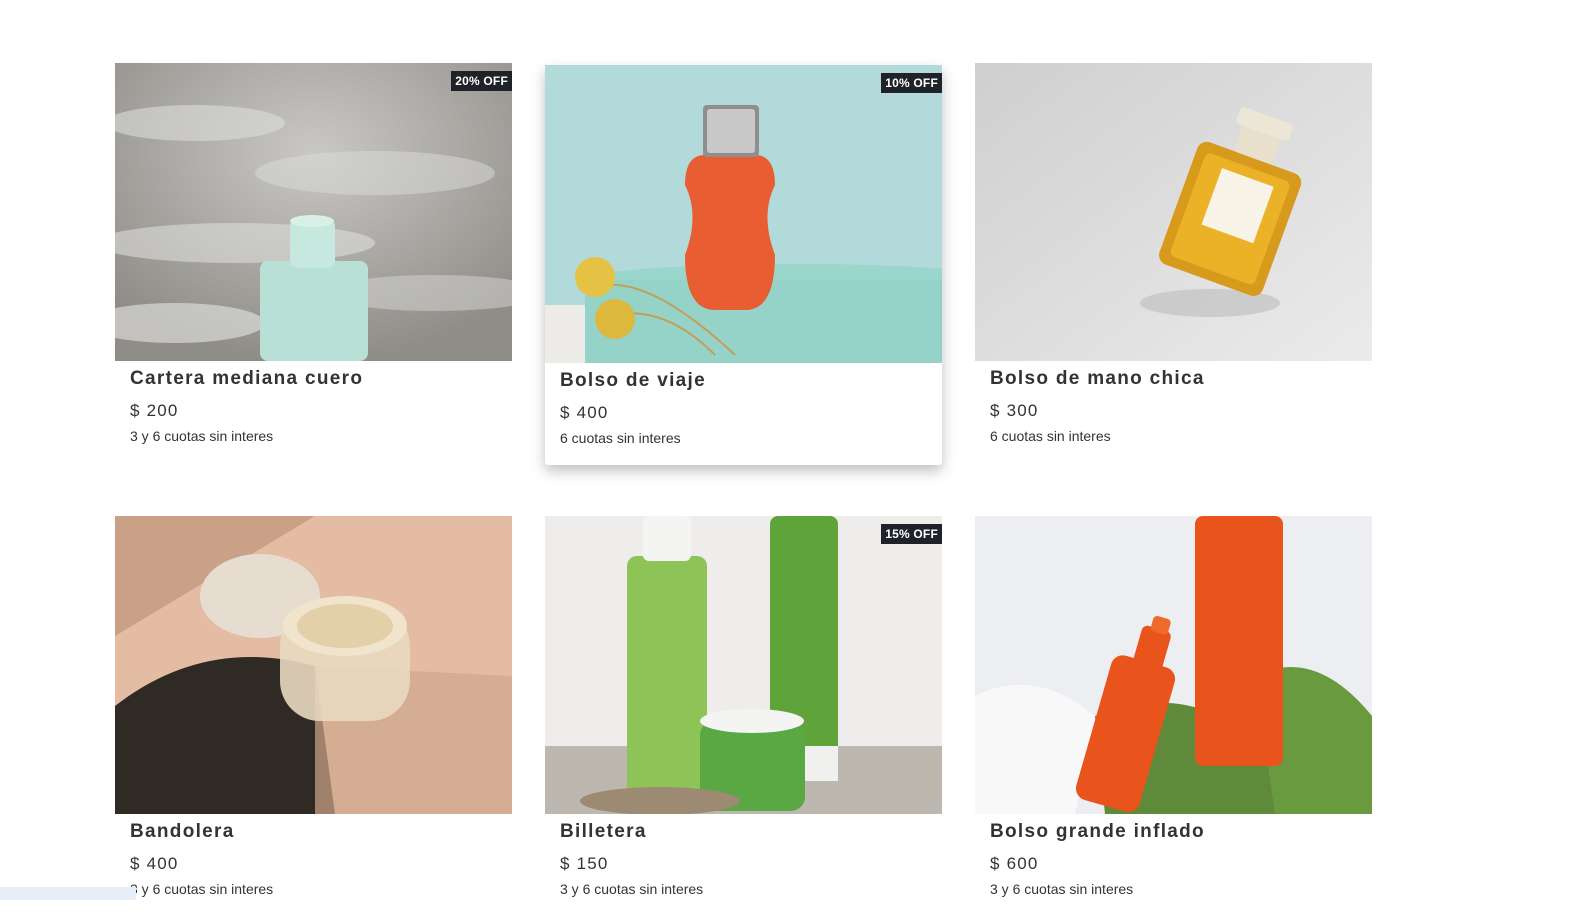  Describe the element at coordinates (1173, 832) in the screenshot. I see `product-title: Bolso grande inflado` at that location.